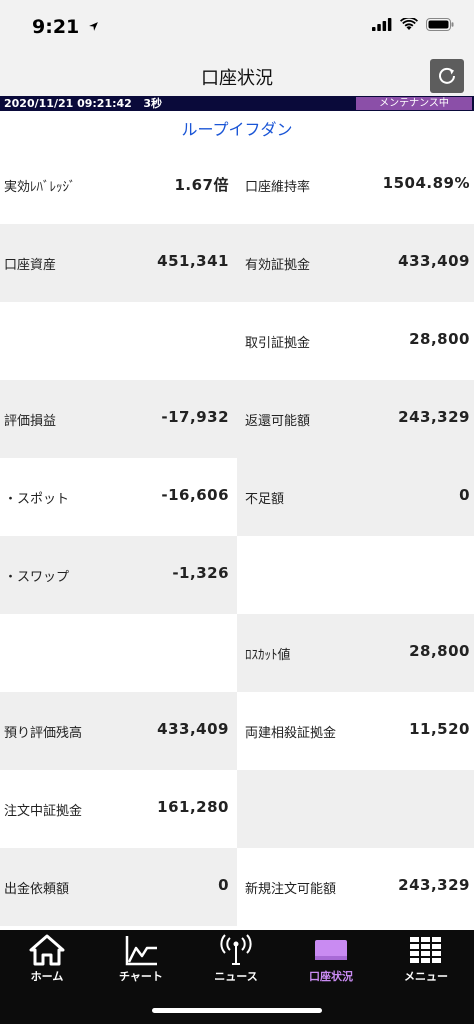 This screenshot has width=474, height=1024. I want to click on update-info: 2020/11/21 09:21:42 3秒, so click(83, 103).